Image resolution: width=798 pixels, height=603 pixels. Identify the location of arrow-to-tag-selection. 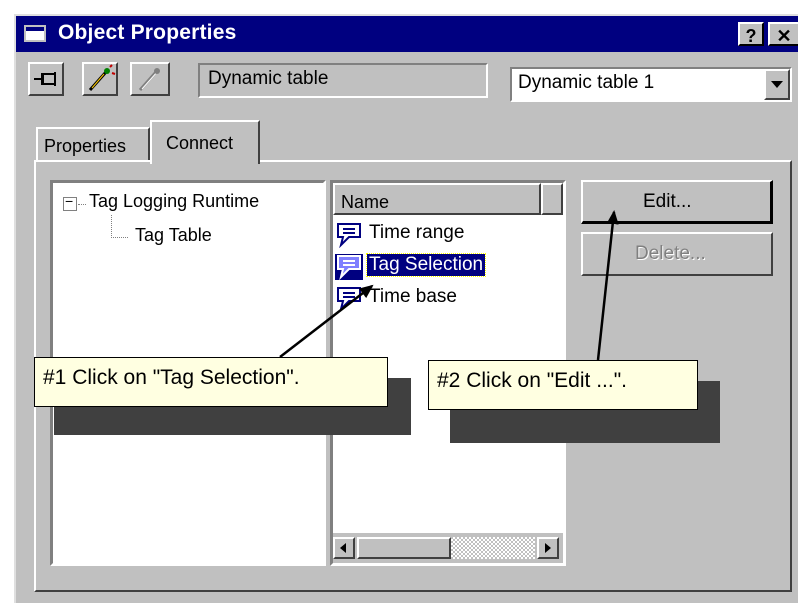
(326, 321).